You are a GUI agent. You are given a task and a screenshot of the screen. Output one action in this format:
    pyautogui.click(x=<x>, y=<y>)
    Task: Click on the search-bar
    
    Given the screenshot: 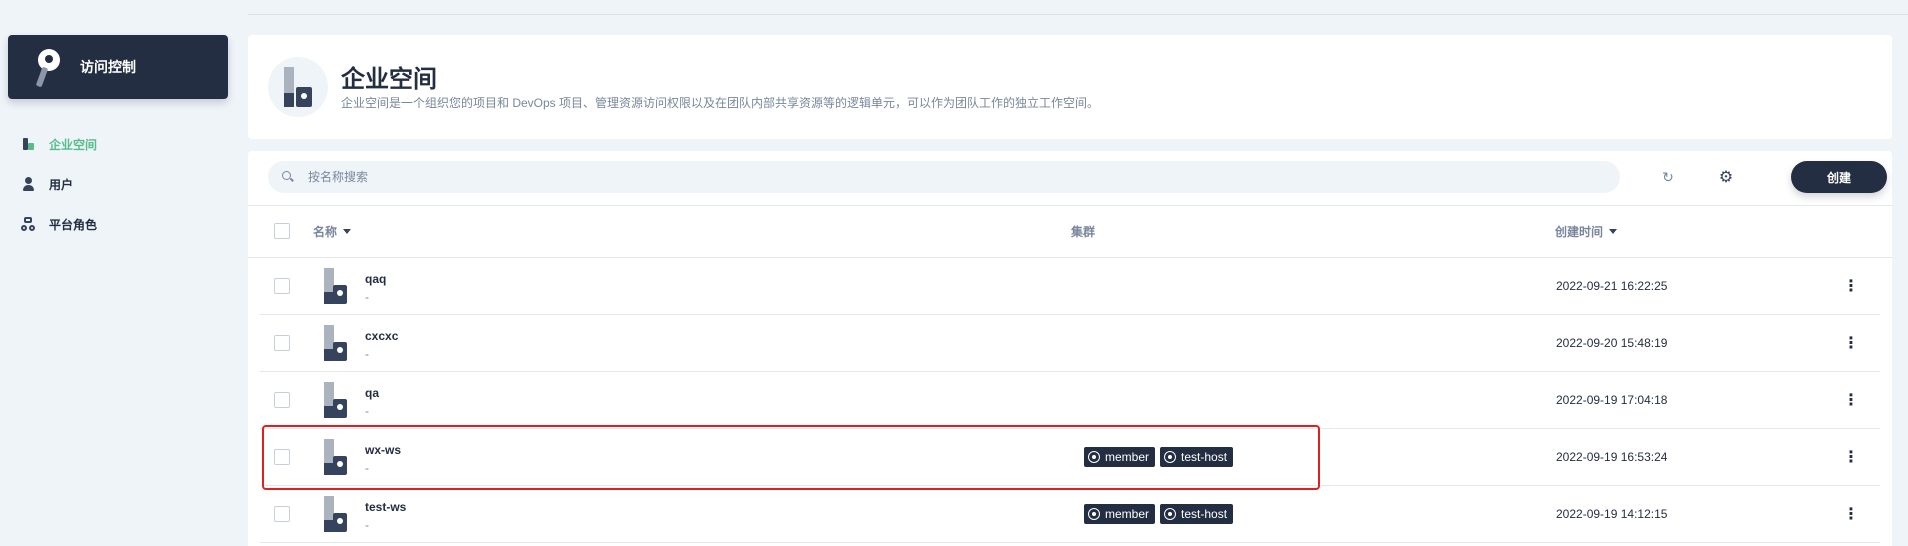 What is the action you would take?
    pyautogui.click(x=944, y=177)
    